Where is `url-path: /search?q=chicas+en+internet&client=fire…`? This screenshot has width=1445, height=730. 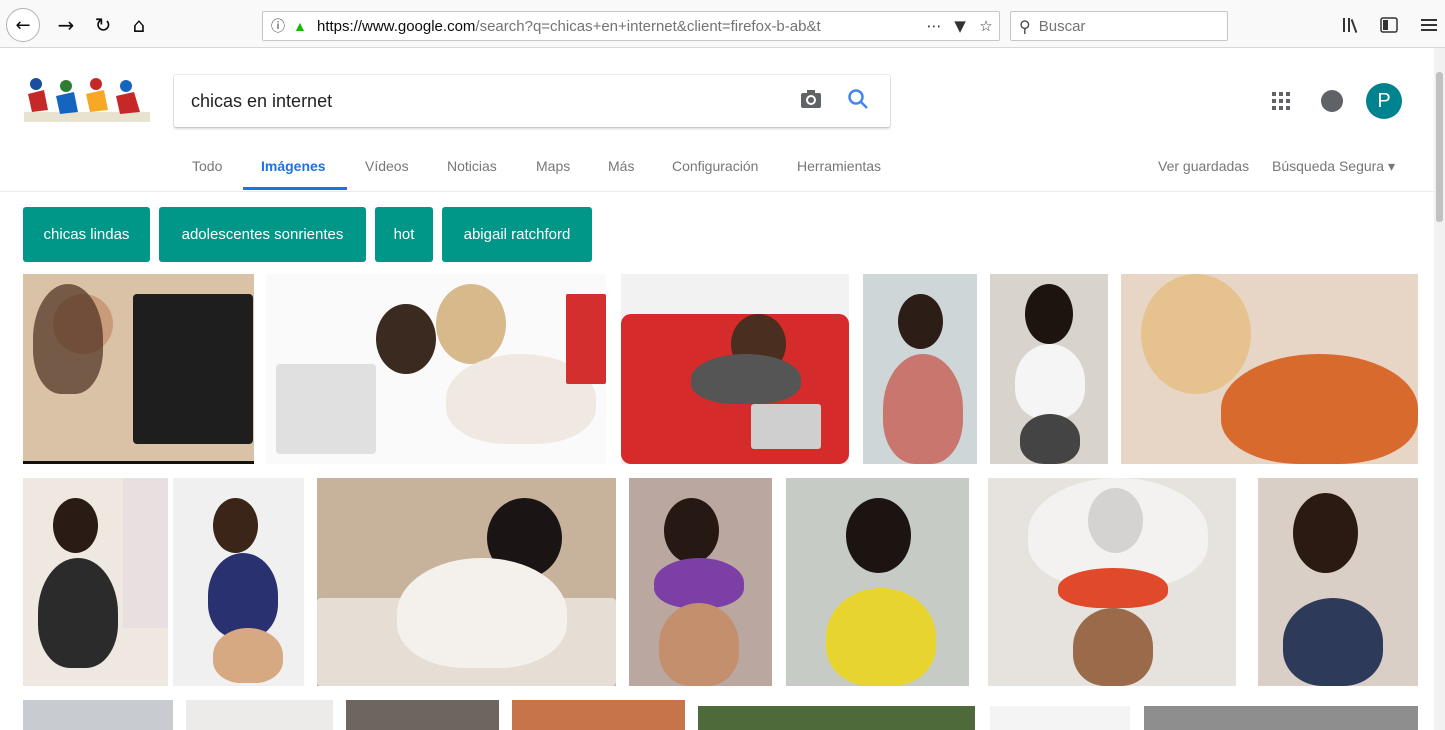 url-path: /search?q=chicas+en+internet&client=fire… is located at coordinates (648, 26).